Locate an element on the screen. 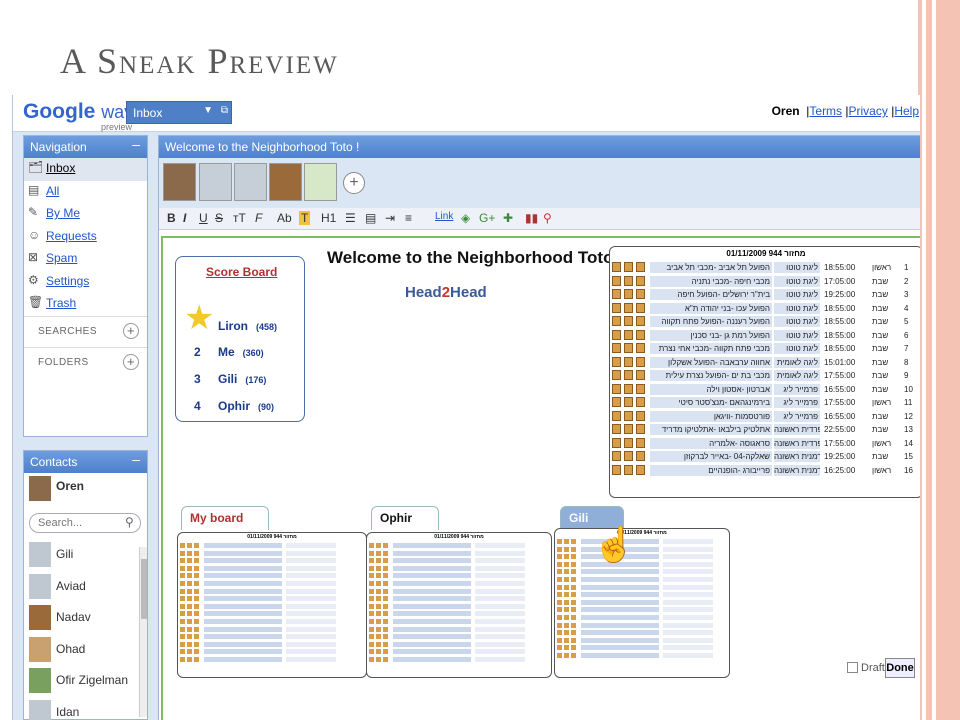 The image size is (960, 720). indent-icon: ⇥ is located at coordinates (390, 218).